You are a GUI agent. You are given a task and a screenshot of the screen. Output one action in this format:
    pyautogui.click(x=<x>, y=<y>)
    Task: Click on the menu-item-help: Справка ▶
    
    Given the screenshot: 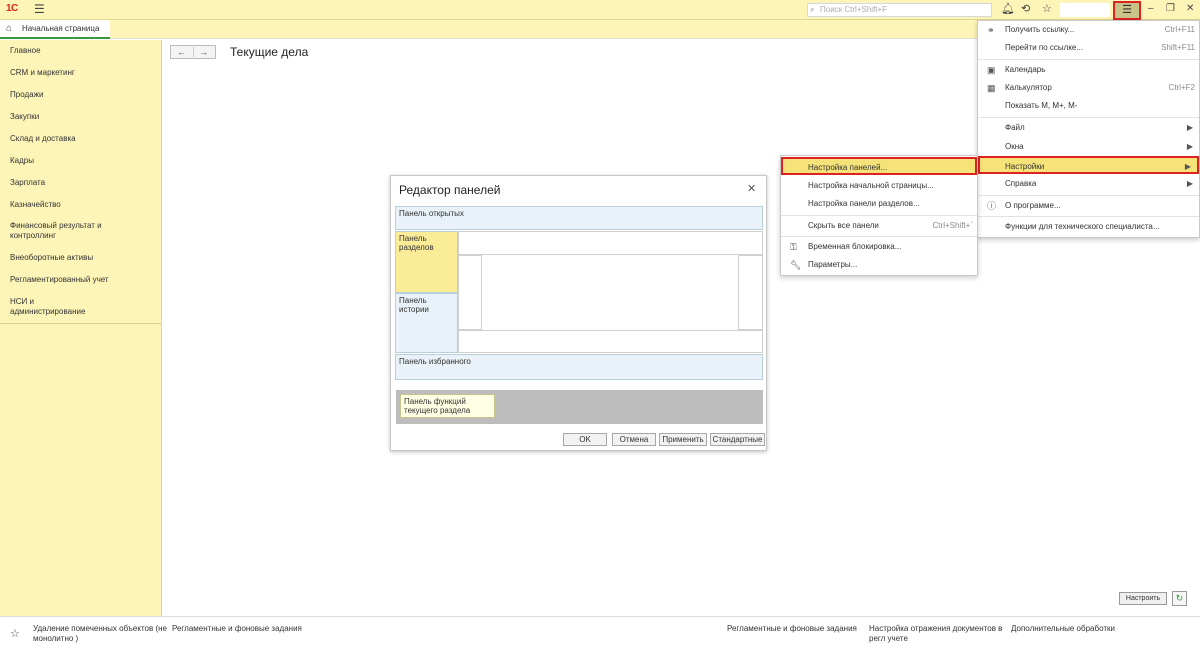 What is the action you would take?
    pyautogui.click(x=1088, y=184)
    